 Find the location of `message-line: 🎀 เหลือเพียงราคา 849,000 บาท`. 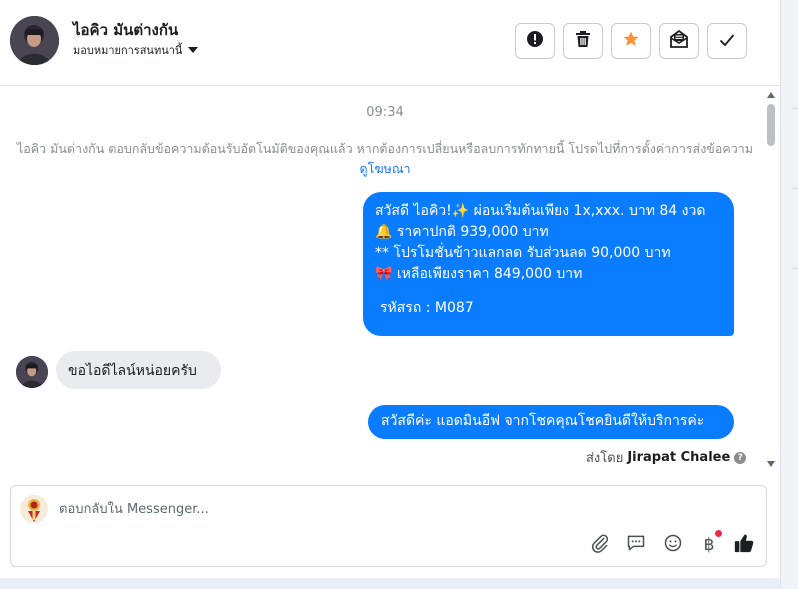

message-line: 🎀 เหลือเพียงราคา 849,000 บาท is located at coordinates (479, 274).